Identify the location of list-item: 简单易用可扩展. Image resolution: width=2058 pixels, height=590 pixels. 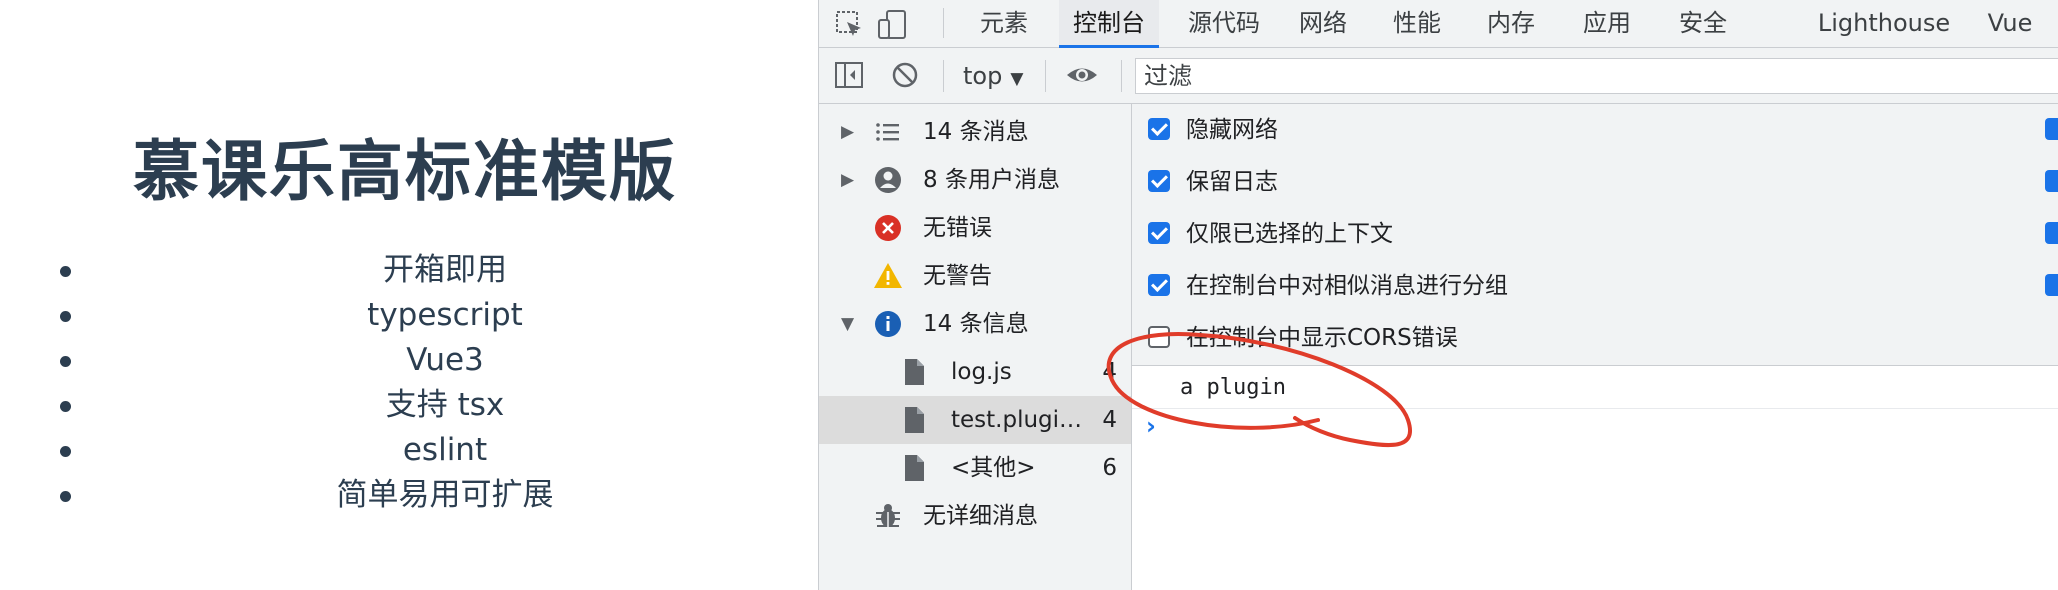
(405, 495).